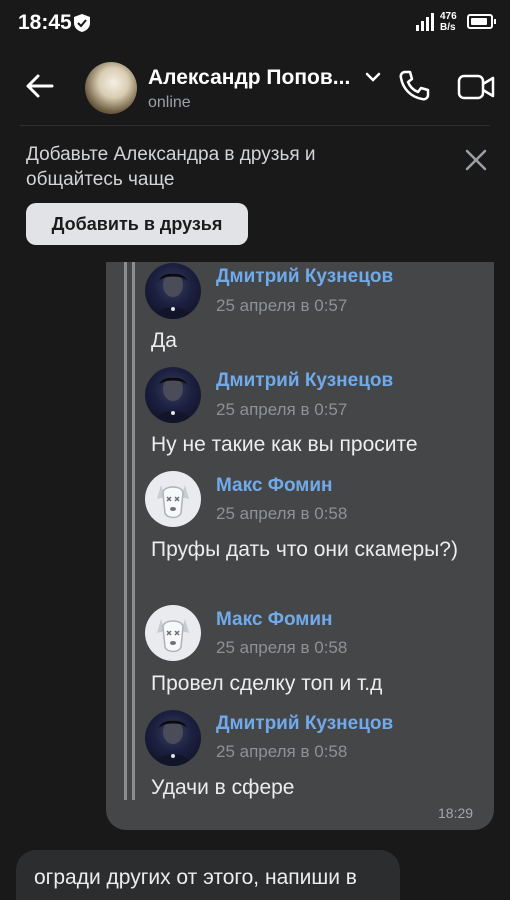 This screenshot has width=510, height=900. What do you see at coordinates (111, 88) in the screenshot?
I see `contact-avatar` at bounding box center [111, 88].